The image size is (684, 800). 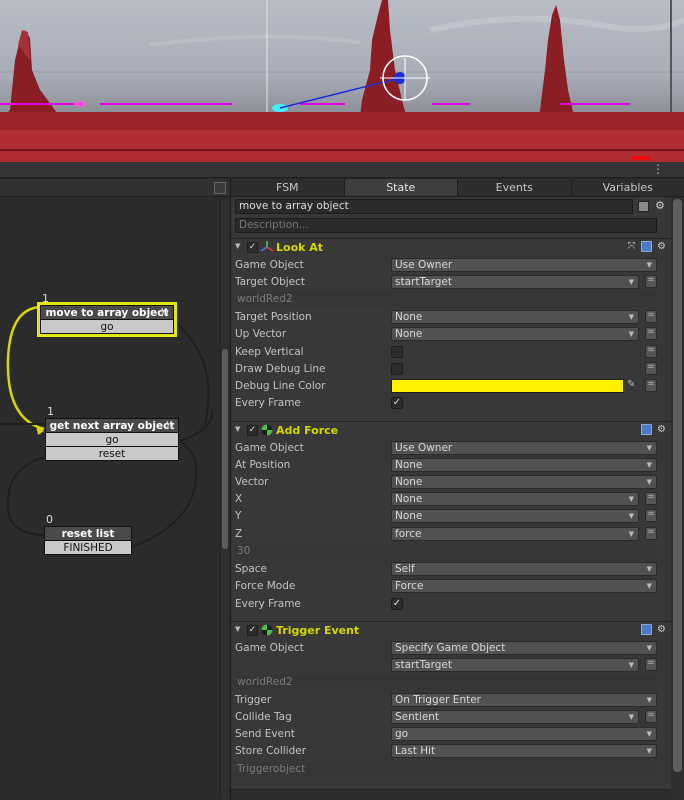 I want to click on physics-icon, so click(x=267, y=430).